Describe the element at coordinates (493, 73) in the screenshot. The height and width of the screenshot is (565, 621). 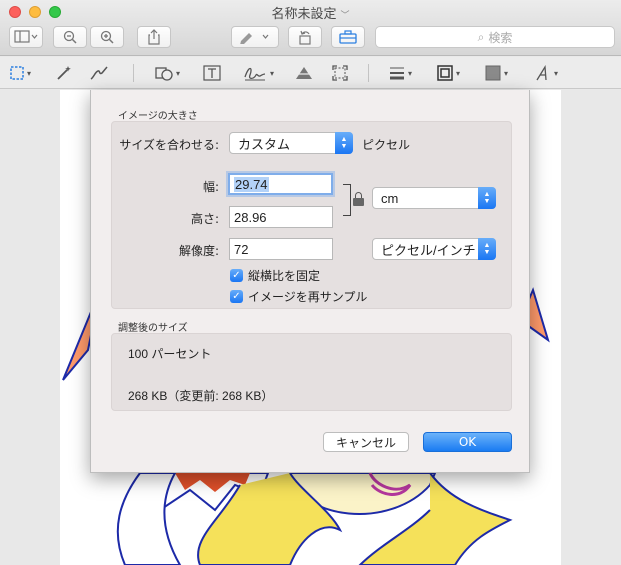
I see `fill-color-icon` at that location.